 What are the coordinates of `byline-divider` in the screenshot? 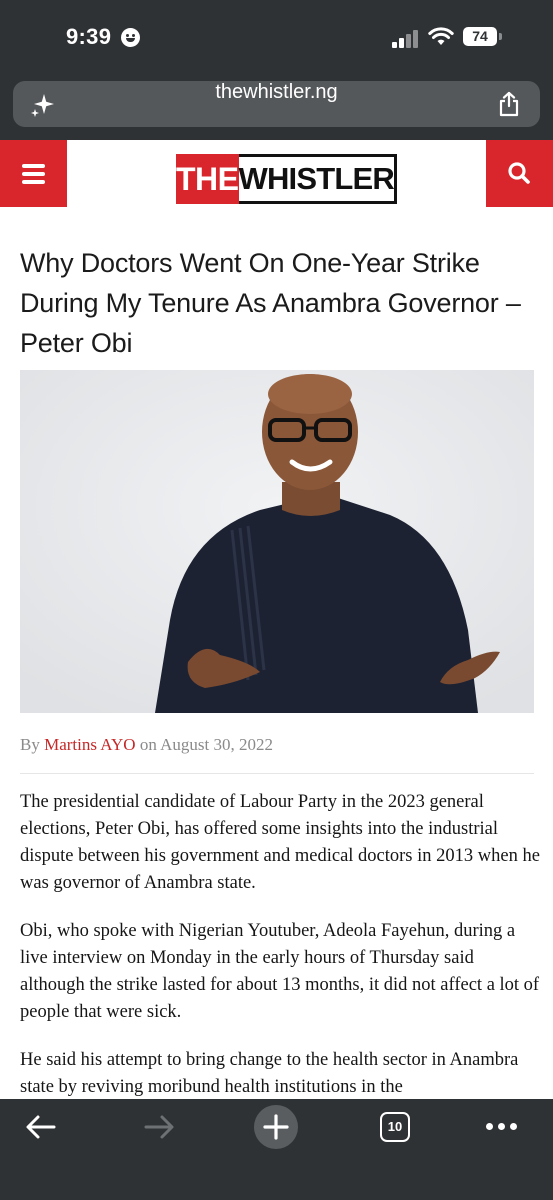 It's located at (277, 773).